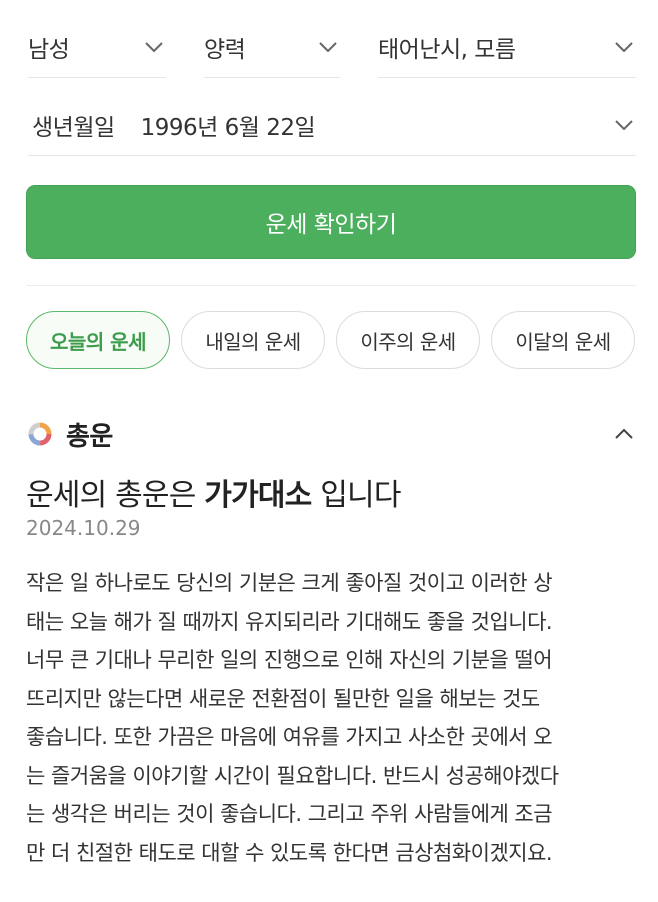 The height and width of the screenshot is (902, 658). Describe the element at coordinates (89, 436) in the screenshot. I see `section-title: 총운` at that location.